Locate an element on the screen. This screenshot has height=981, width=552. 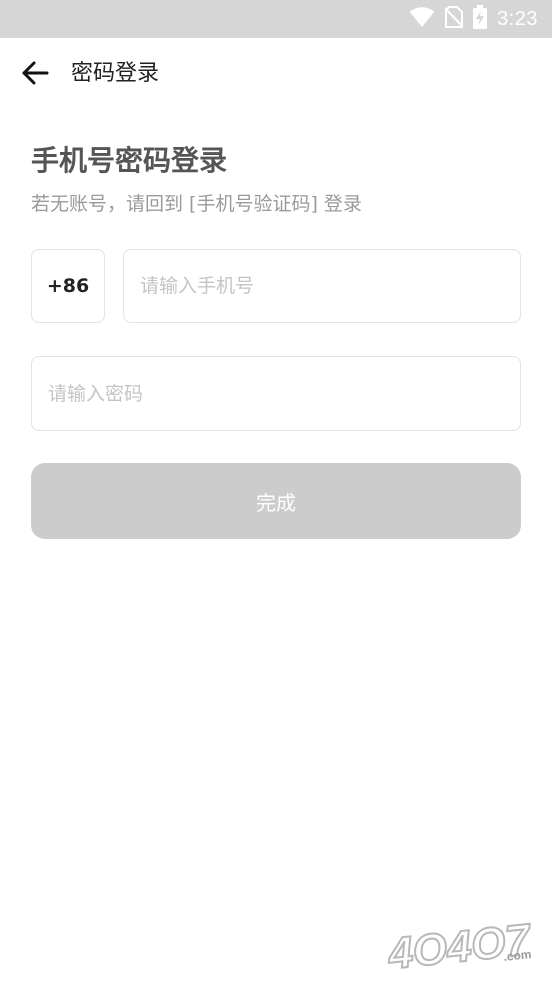
phone-field is located at coordinates (322, 286).